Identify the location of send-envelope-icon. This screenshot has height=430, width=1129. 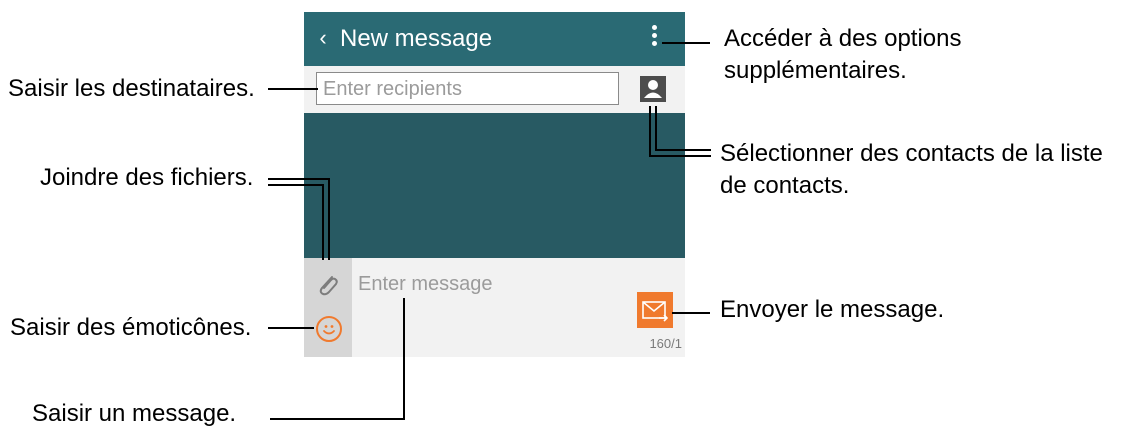
(655, 310).